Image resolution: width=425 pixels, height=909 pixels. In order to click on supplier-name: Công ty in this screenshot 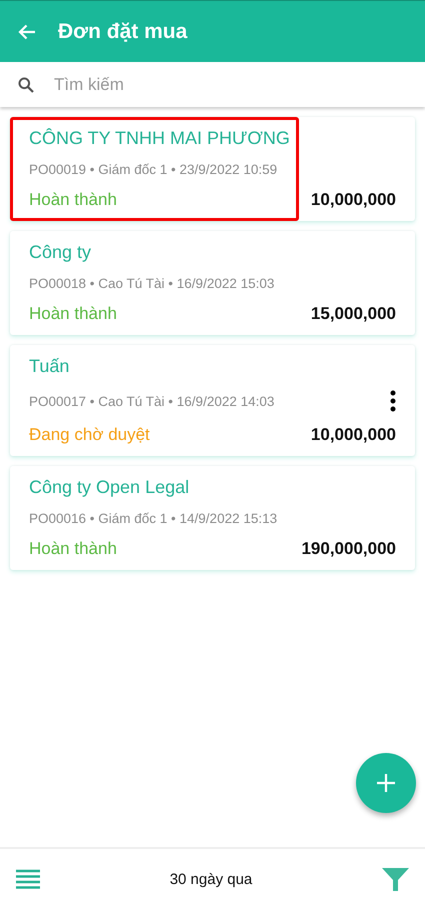, I will do `click(60, 252)`.